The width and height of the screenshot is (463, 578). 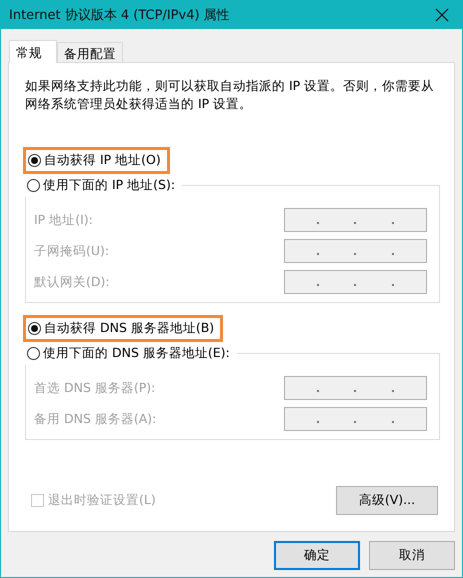 I want to click on field-label: 备用 DNS 服务器(A):, so click(x=95, y=419).